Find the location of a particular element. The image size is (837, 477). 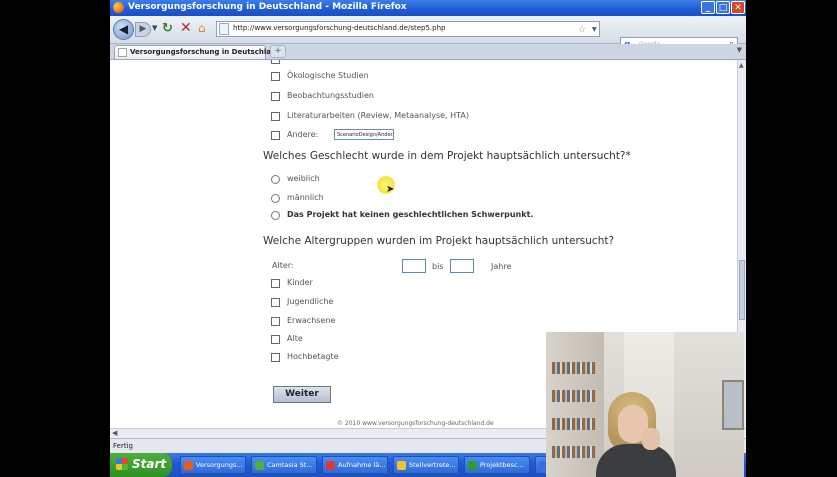

checkbox-label: Erwachsene is located at coordinates (311, 320).